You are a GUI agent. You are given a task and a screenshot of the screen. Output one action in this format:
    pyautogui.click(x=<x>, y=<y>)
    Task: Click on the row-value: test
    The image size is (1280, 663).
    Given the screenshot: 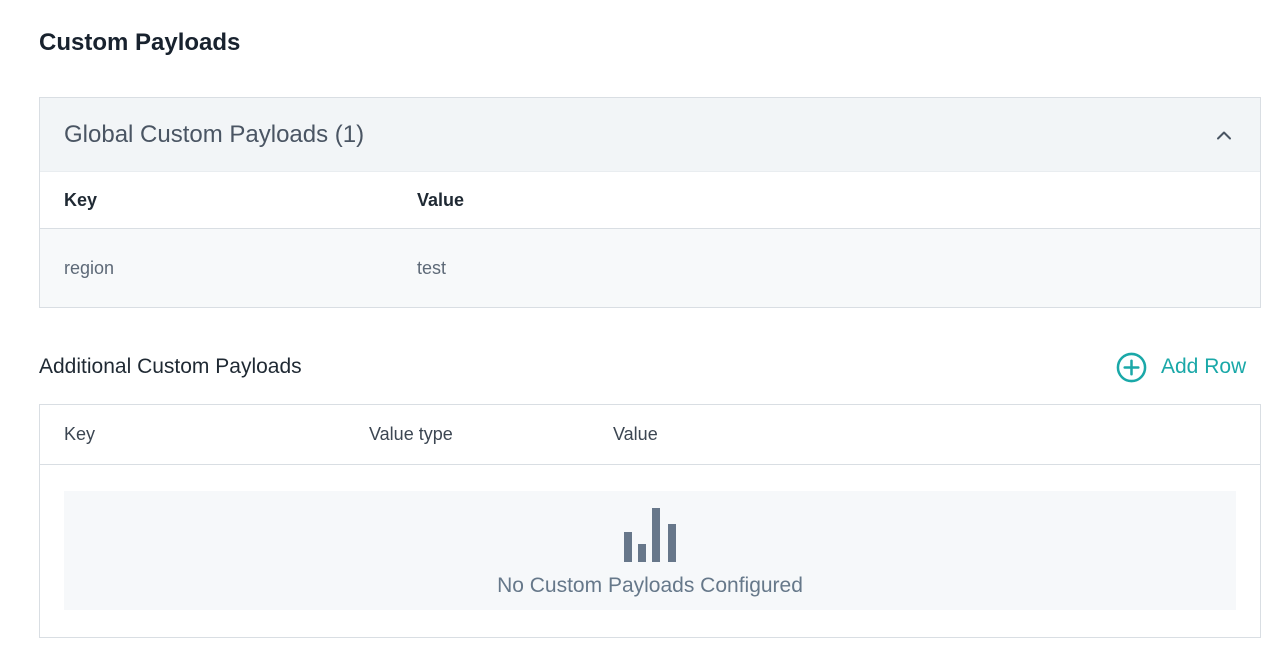 What is the action you would take?
    pyautogui.click(x=432, y=267)
    